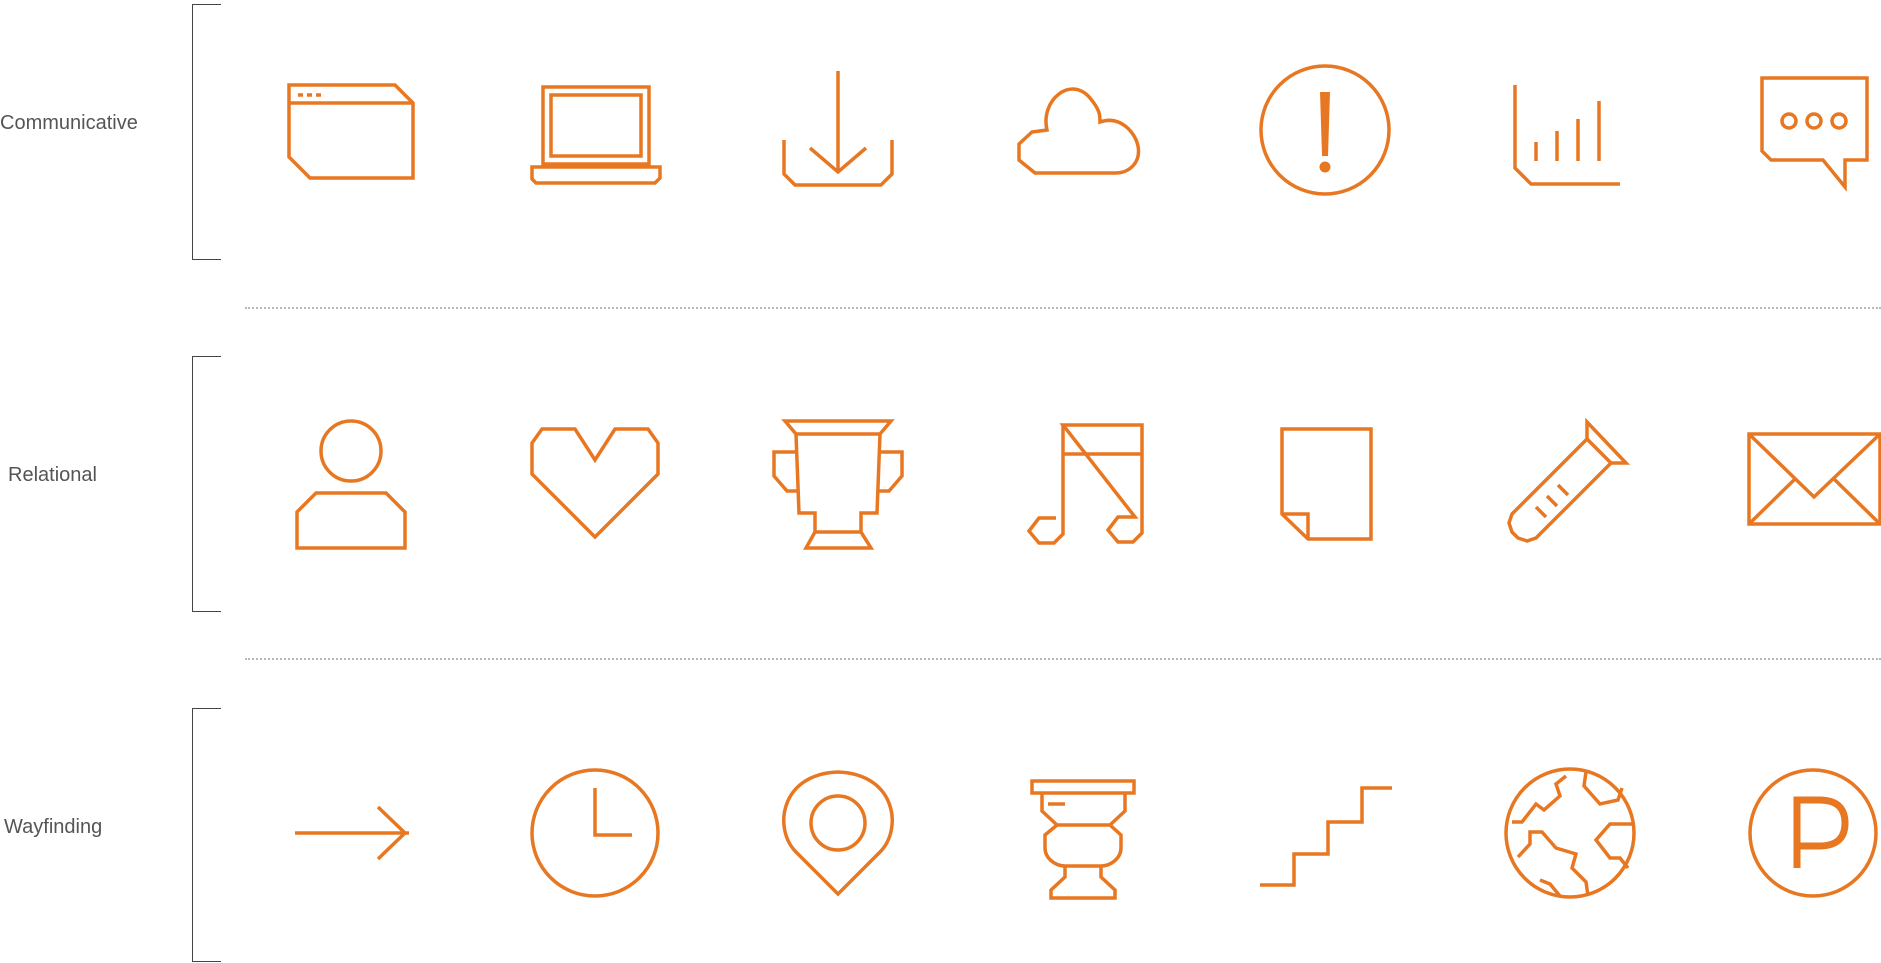  I want to click on user-icon, so click(352, 480).